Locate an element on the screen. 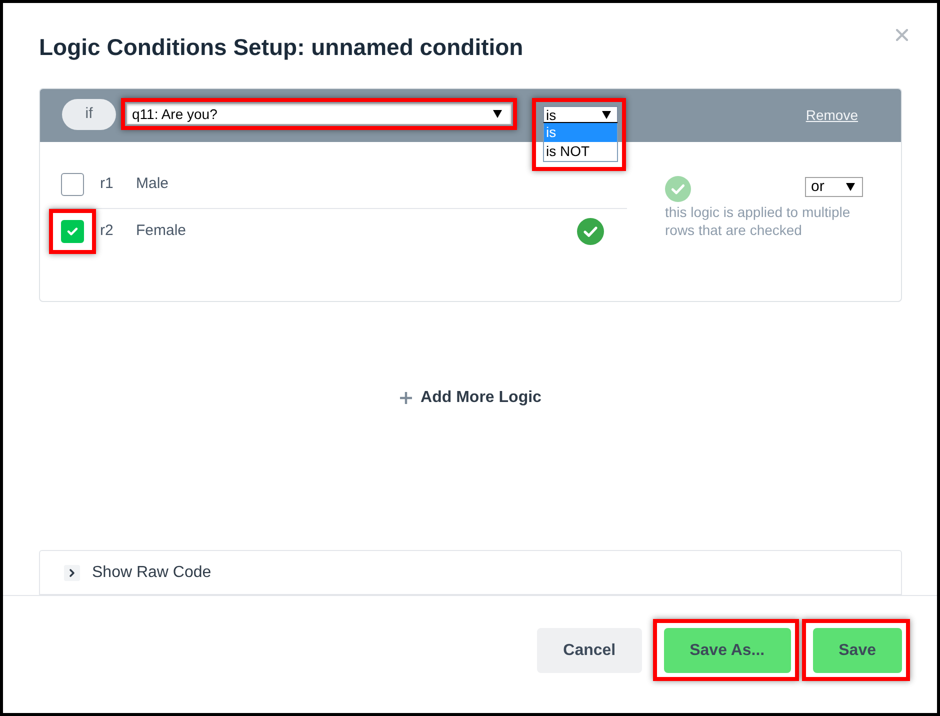 The width and height of the screenshot is (940, 716). show-raw-code-toggle: Show Raw Code is located at coordinates (470, 572).